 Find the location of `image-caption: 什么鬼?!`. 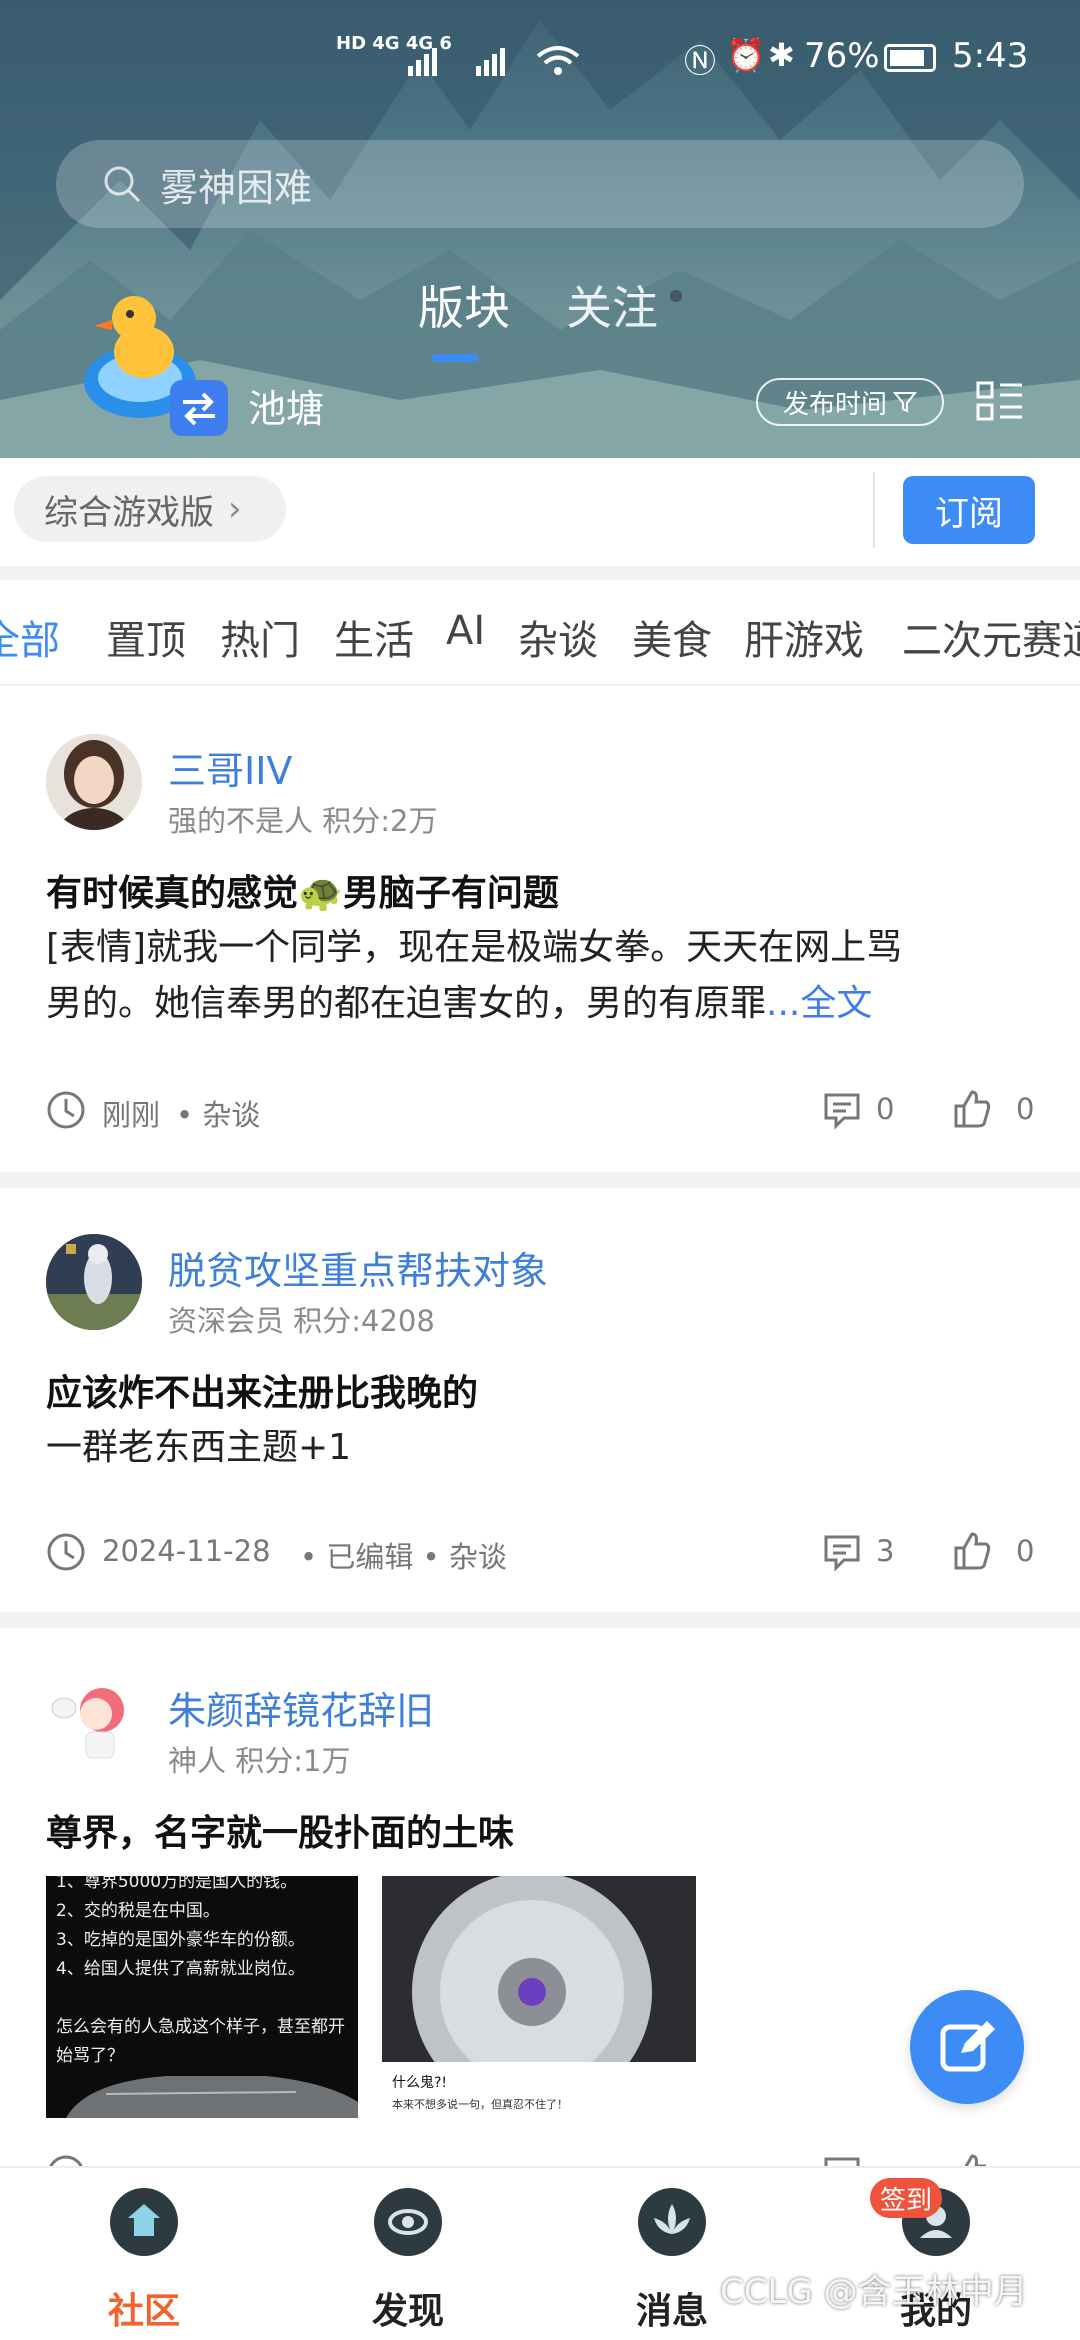

image-caption: 什么鬼?! is located at coordinates (420, 2083).